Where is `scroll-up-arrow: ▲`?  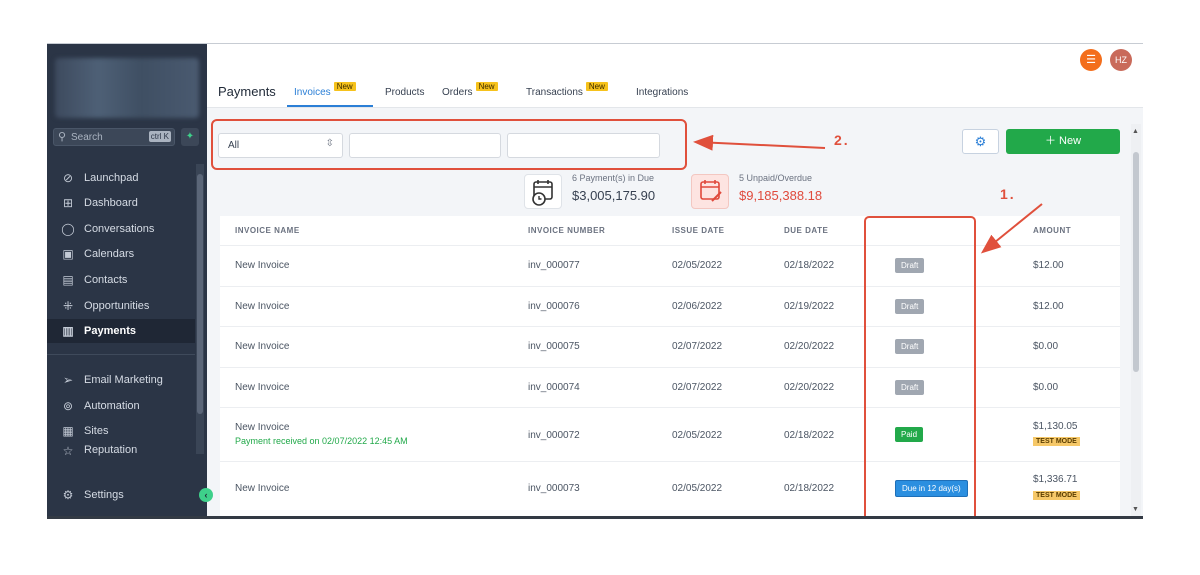 scroll-up-arrow: ▲ is located at coordinates (1135, 131).